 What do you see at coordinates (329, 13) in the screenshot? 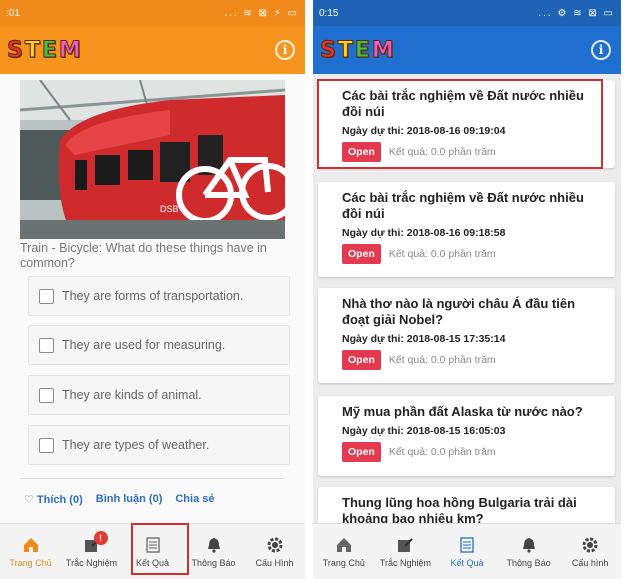
I see `status-time: 0:15` at bounding box center [329, 13].